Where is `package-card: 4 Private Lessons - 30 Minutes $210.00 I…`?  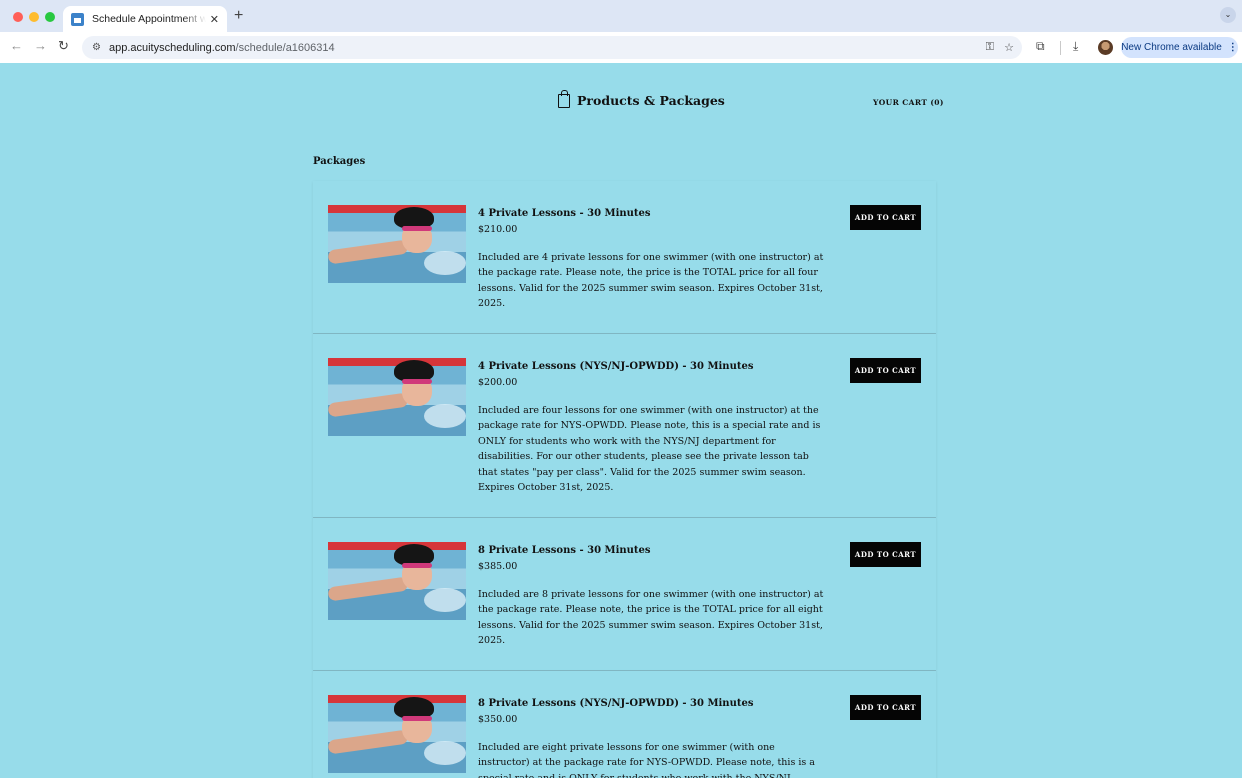 package-card: 4 Private Lessons - 30 Minutes $210.00 I… is located at coordinates (624, 257).